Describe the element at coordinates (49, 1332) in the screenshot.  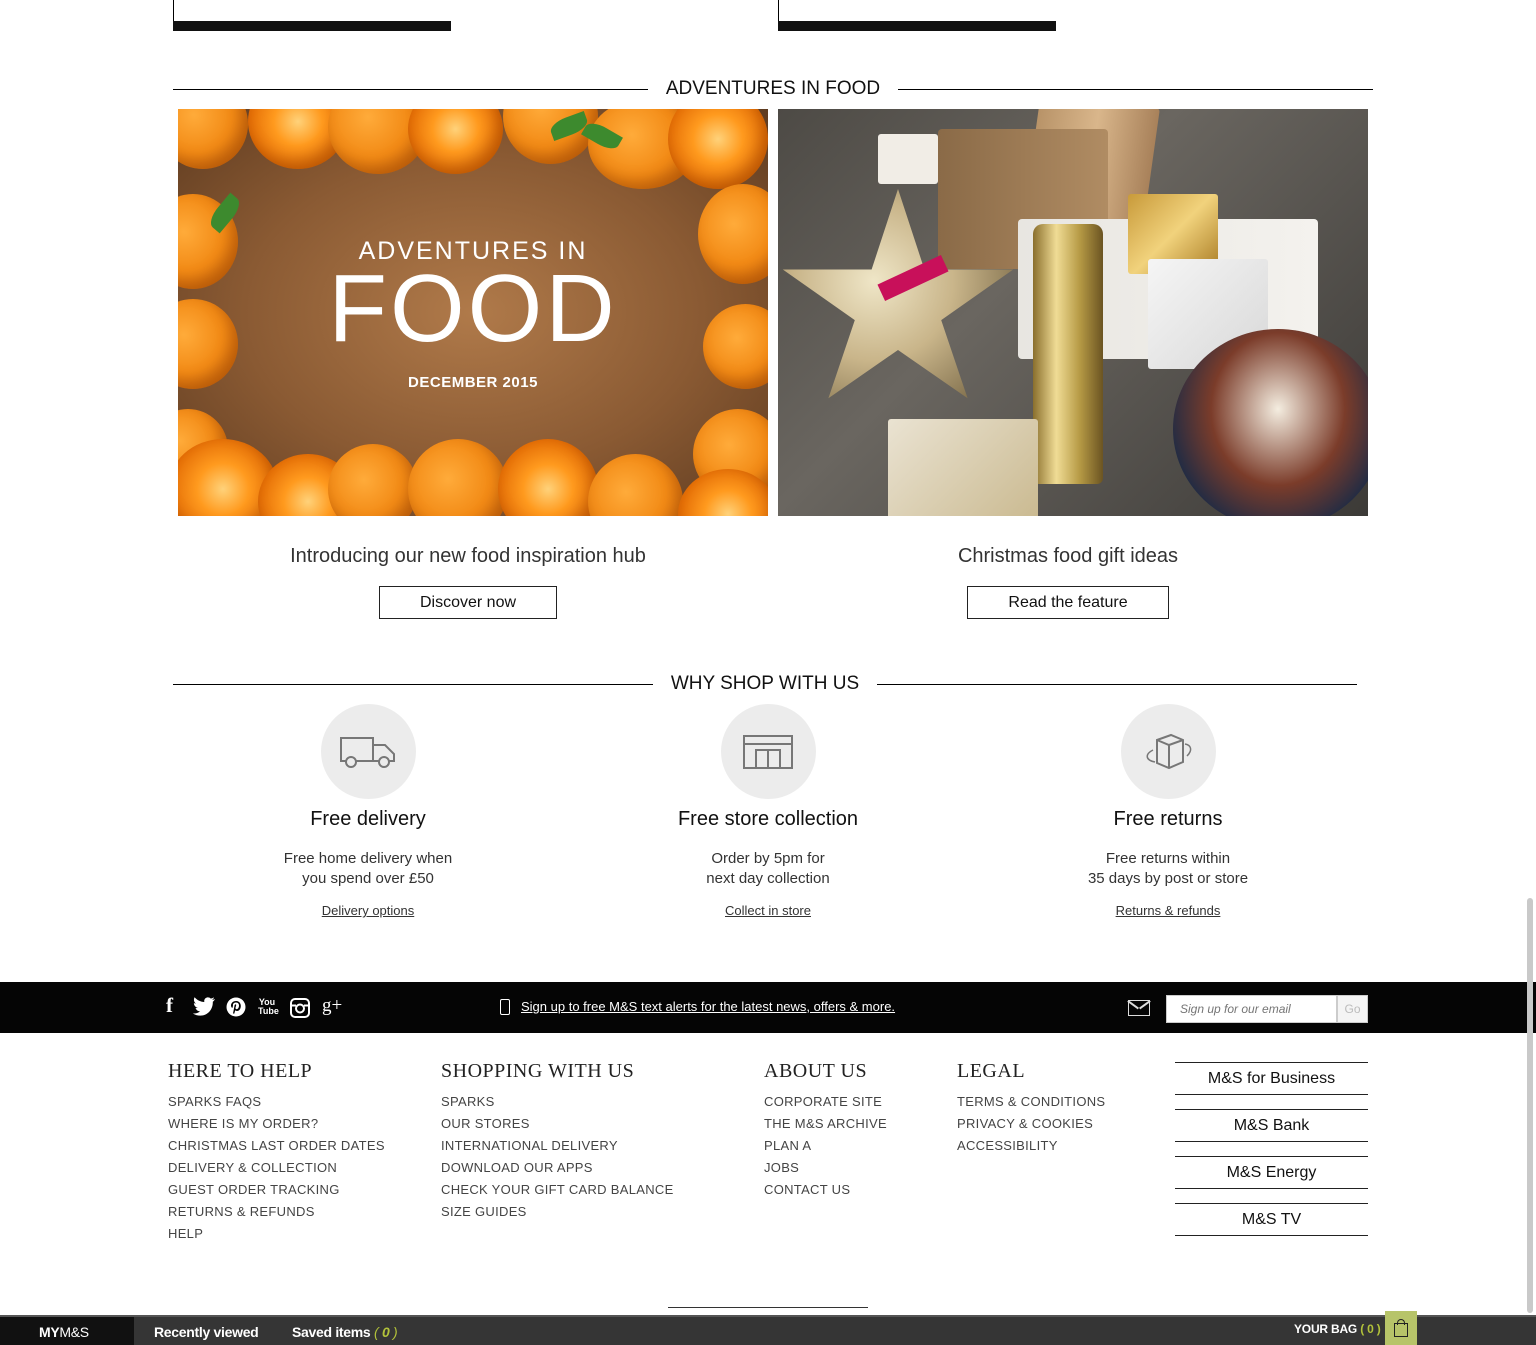
I see `my-ms-prefix: MY` at that location.